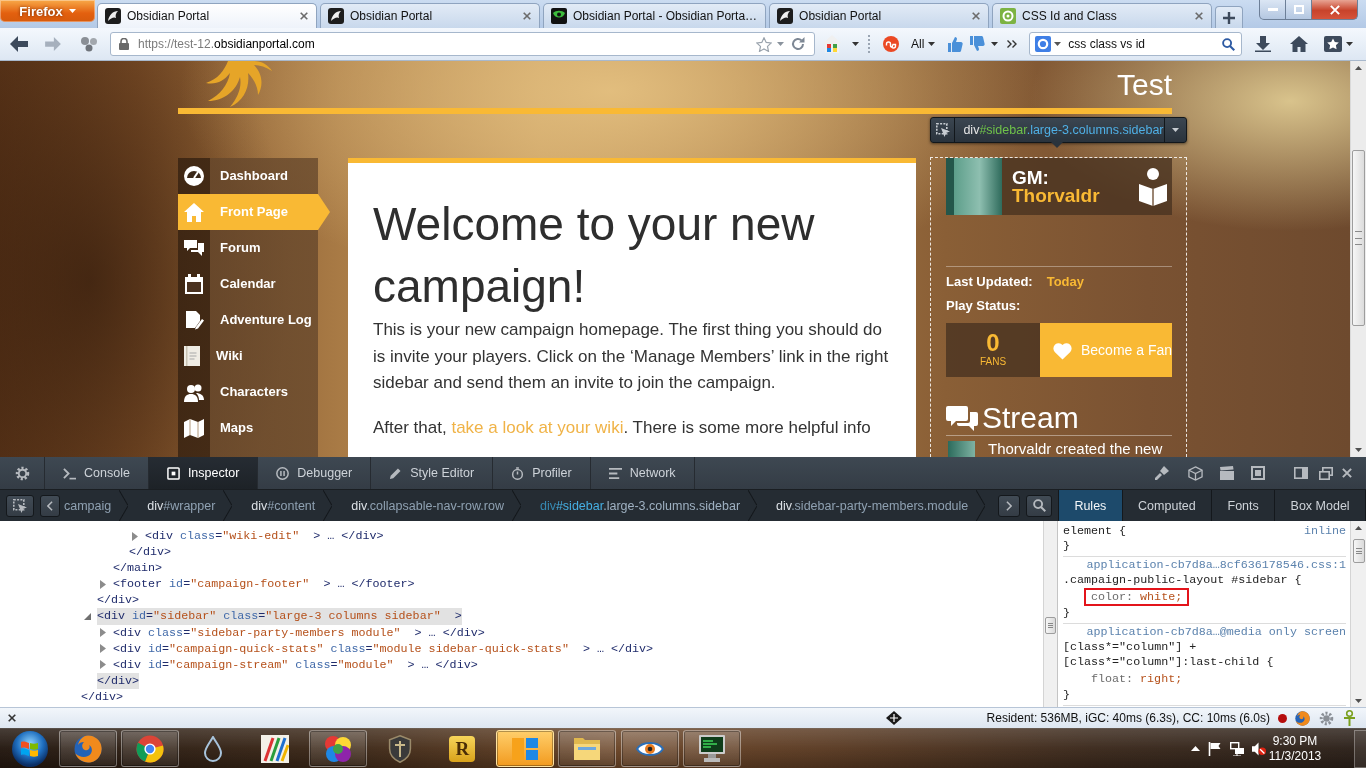 The width and height of the screenshot is (1366, 768). I want to click on stylesheet-link: application-cb7d8a…8cf636178546.css:1, so click(1216, 565).